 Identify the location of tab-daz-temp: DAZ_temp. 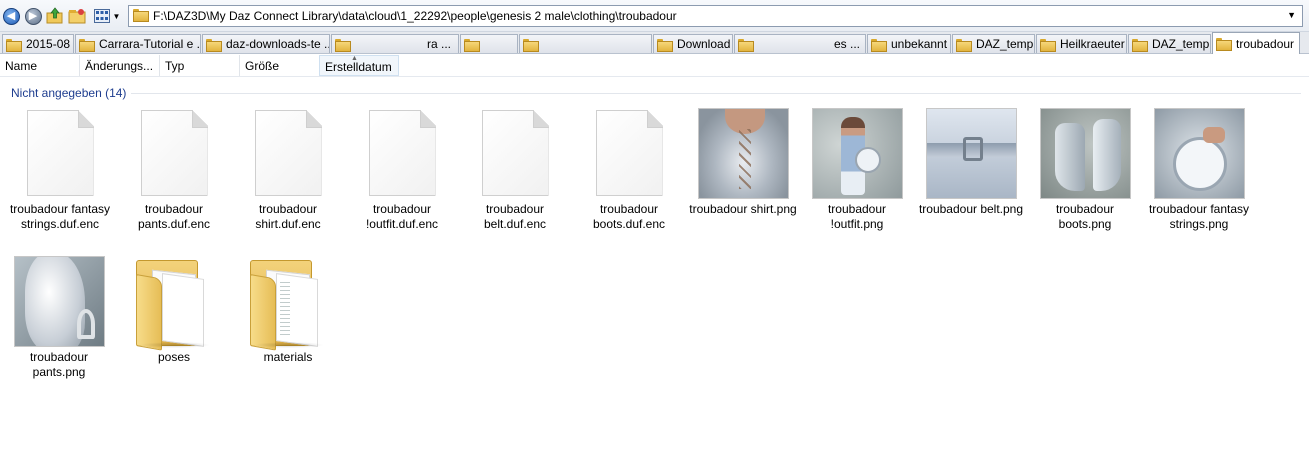
(993, 43).